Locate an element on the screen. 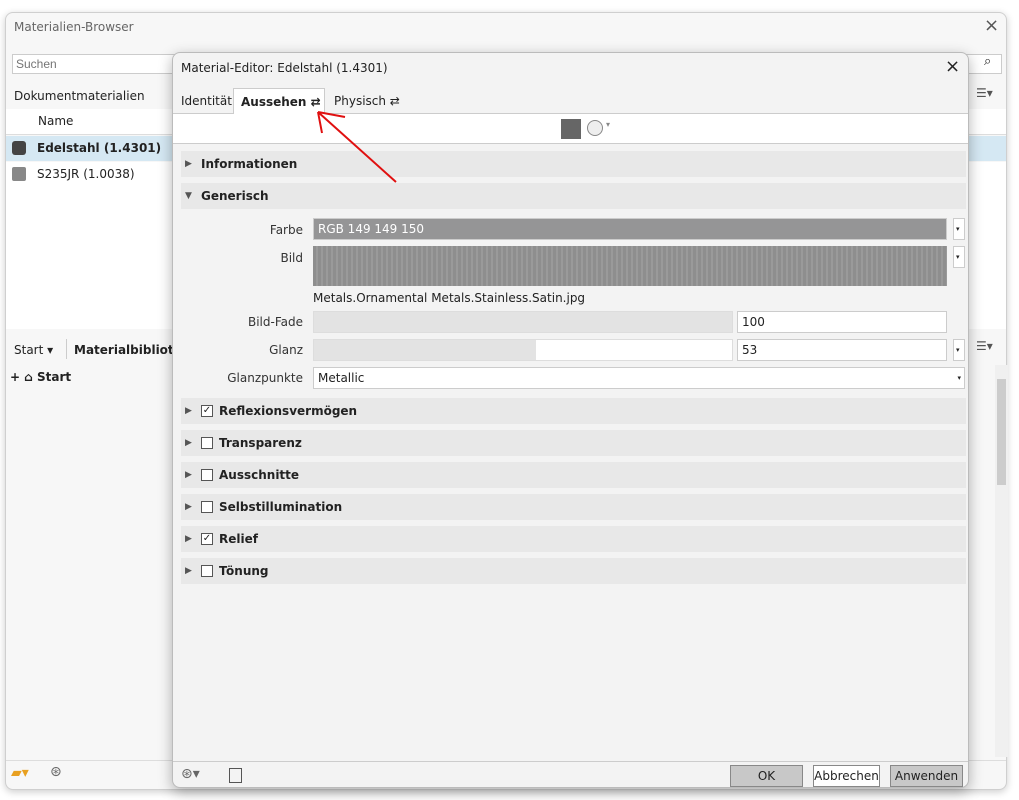  tab-identitaet: Identität is located at coordinates (206, 101).